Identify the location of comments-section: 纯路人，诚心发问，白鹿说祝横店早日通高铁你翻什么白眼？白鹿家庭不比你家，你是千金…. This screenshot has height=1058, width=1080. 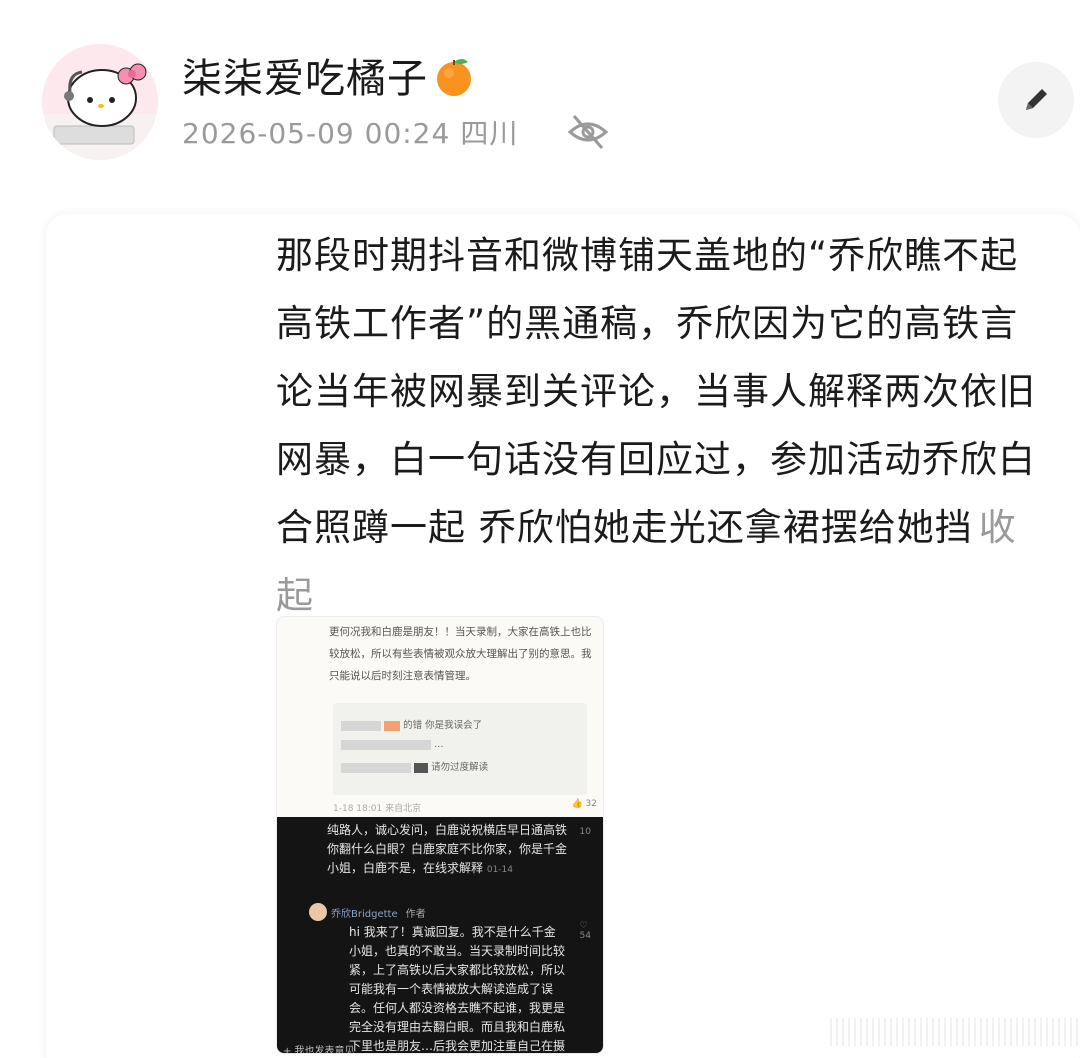
(440, 935).